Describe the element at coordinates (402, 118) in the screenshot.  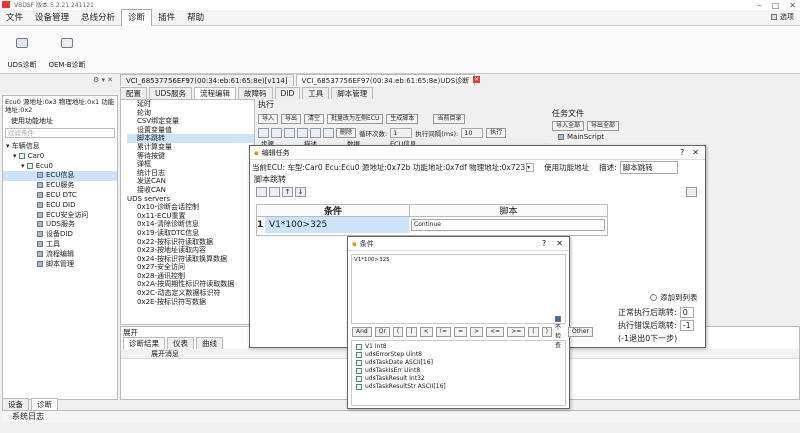
I see `gen-script-button: 生成脚本` at that location.